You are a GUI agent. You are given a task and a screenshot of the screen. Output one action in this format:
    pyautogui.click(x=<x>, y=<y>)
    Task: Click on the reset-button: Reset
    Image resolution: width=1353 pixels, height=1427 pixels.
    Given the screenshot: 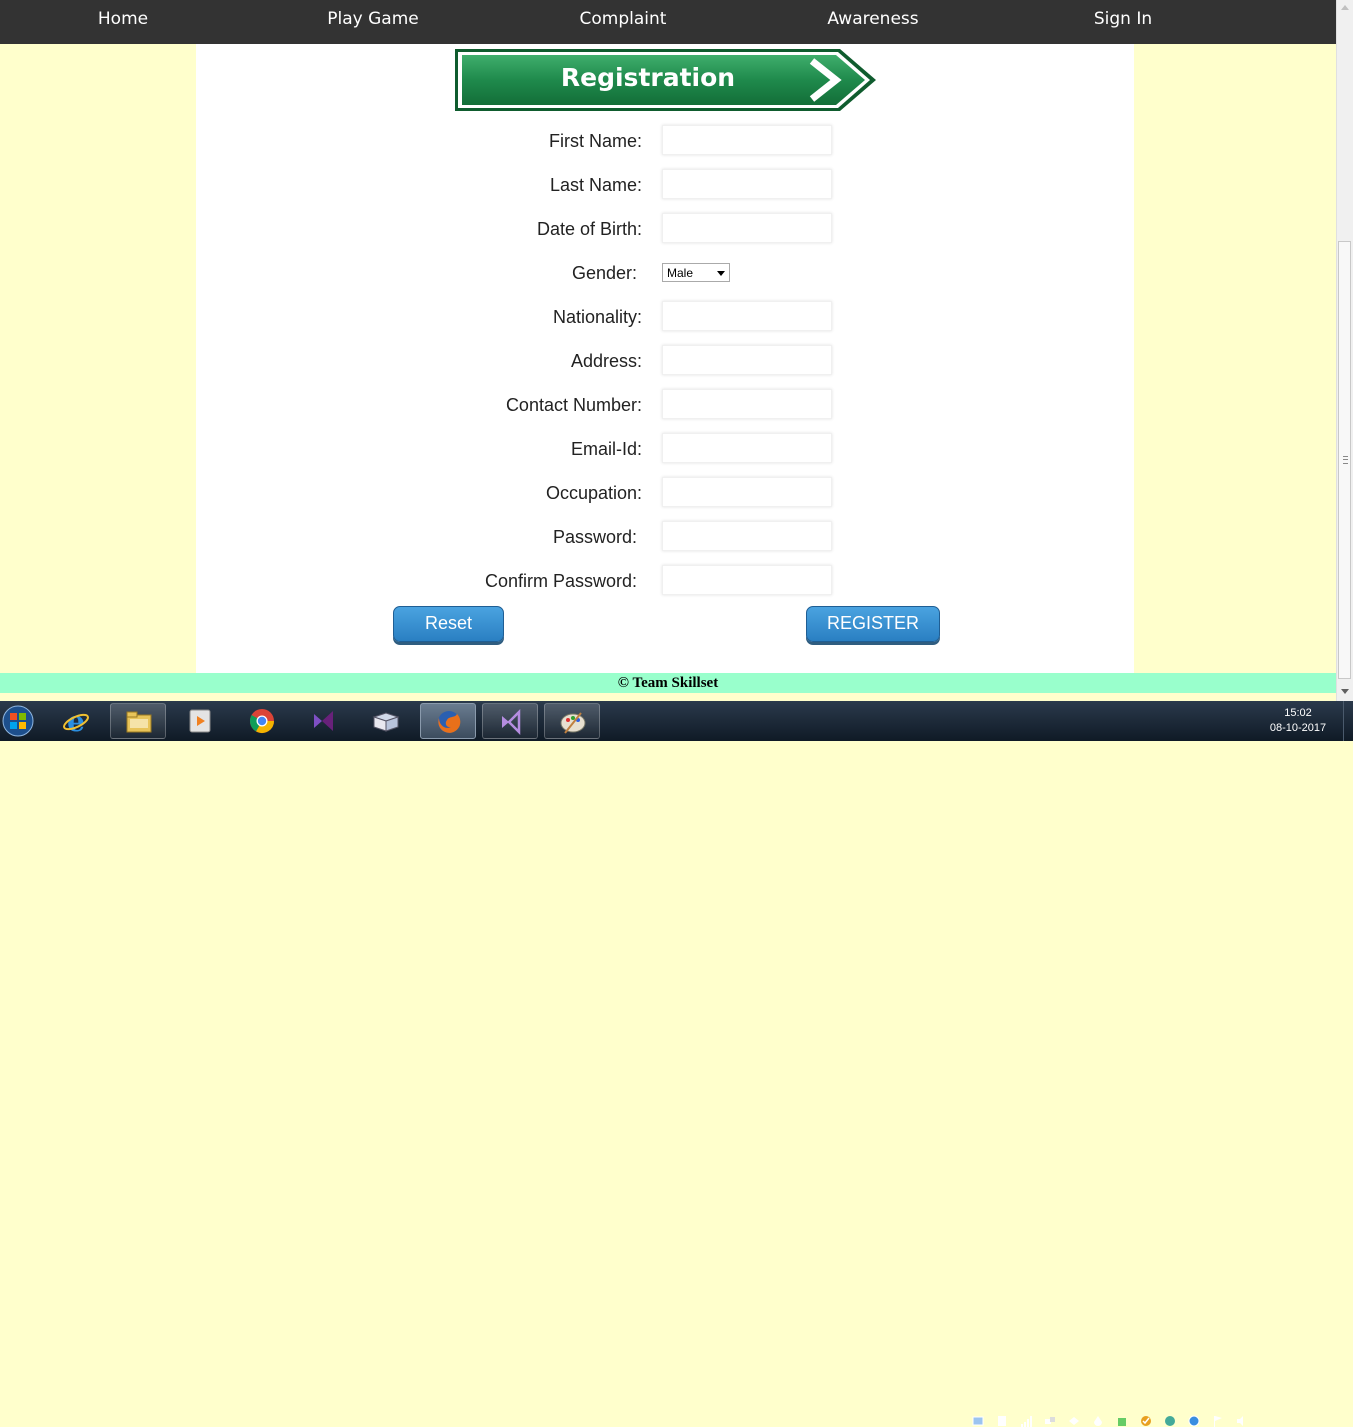 What is the action you would take?
    pyautogui.click(x=448, y=624)
    